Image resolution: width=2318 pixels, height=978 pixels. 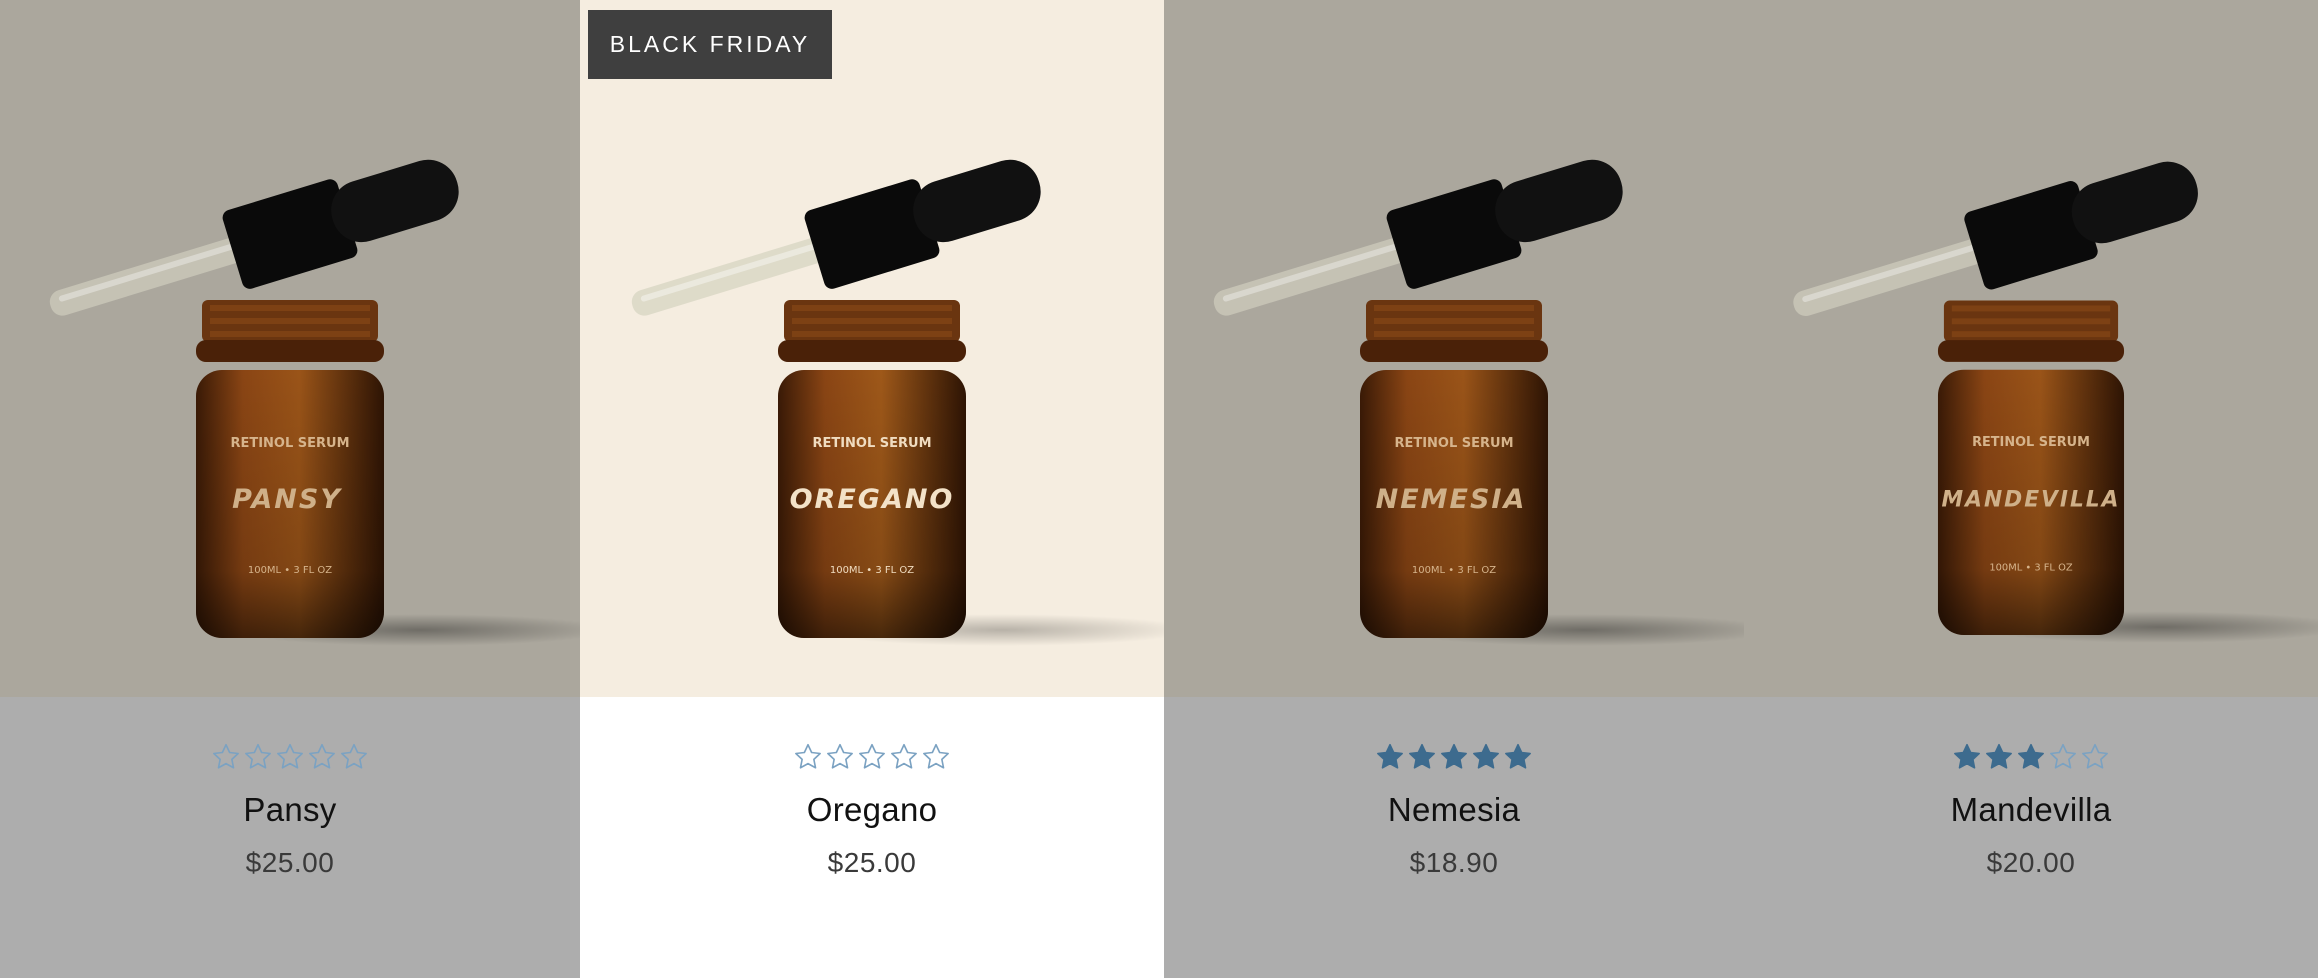 I want to click on product-name: Mandevilla, so click(x=2031, y=810).